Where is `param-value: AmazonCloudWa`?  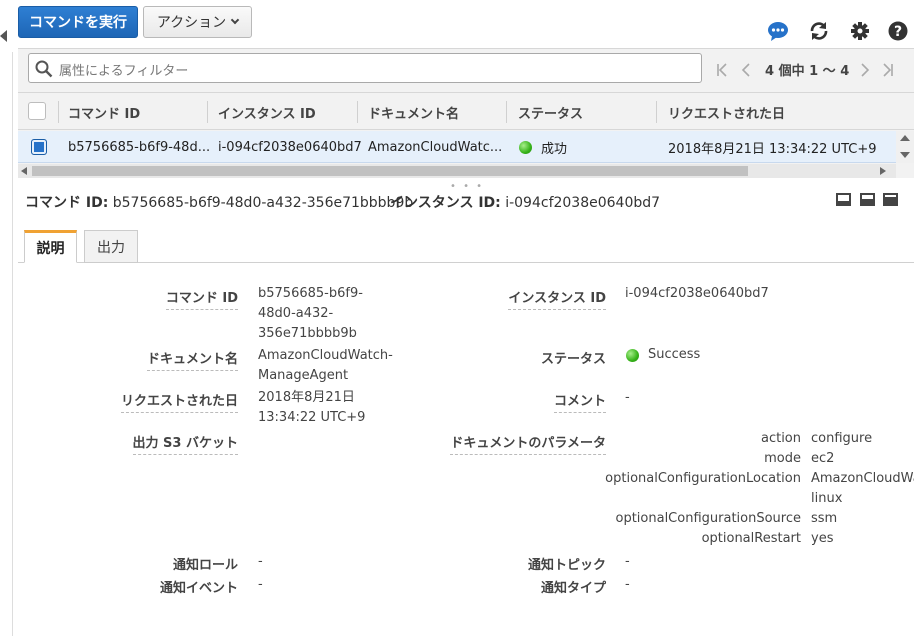
param-value: AmazonCloudWa is located at coordinates (862, 478).